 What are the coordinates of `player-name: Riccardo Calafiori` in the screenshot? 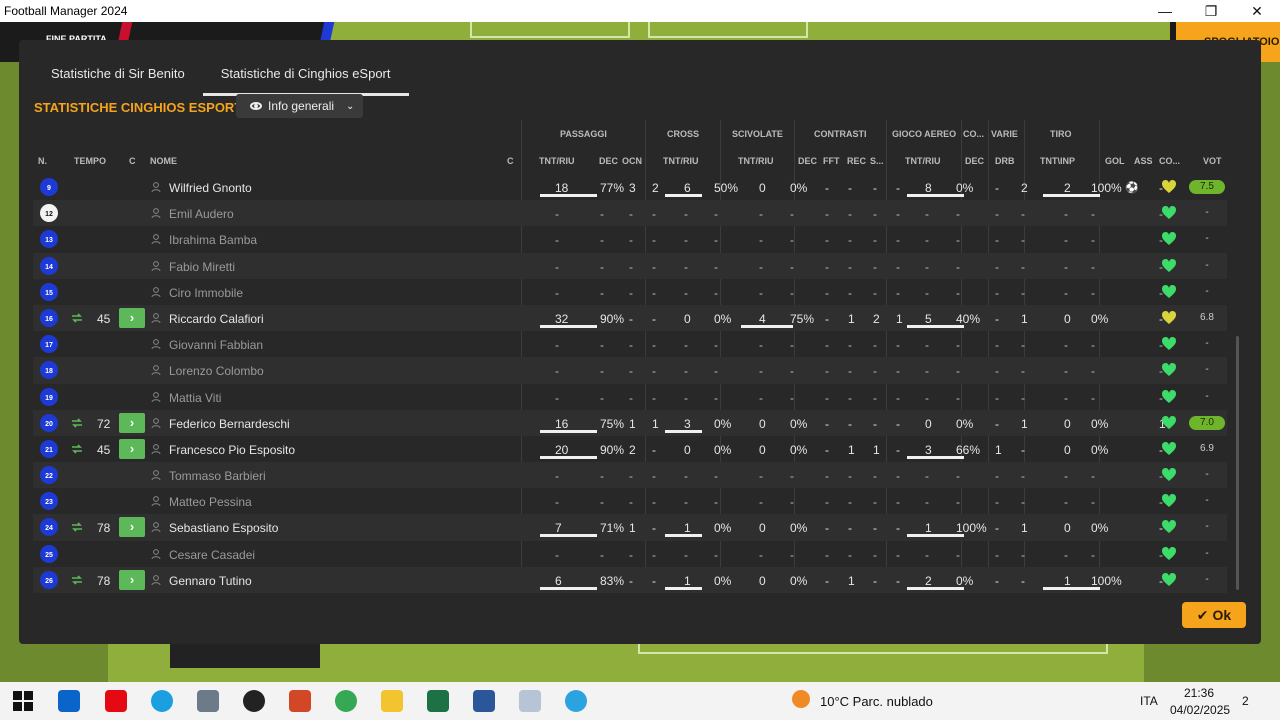 It's located at (216, 319).